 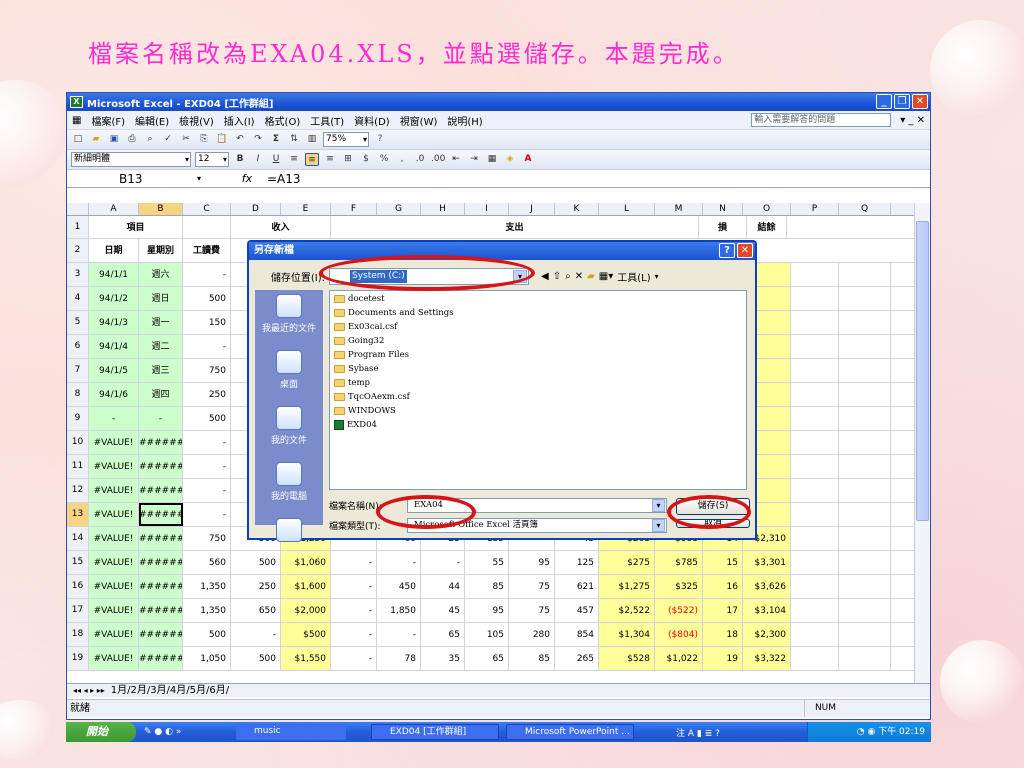 I want to click on cell-d: 650, so click(x=256, y=610).